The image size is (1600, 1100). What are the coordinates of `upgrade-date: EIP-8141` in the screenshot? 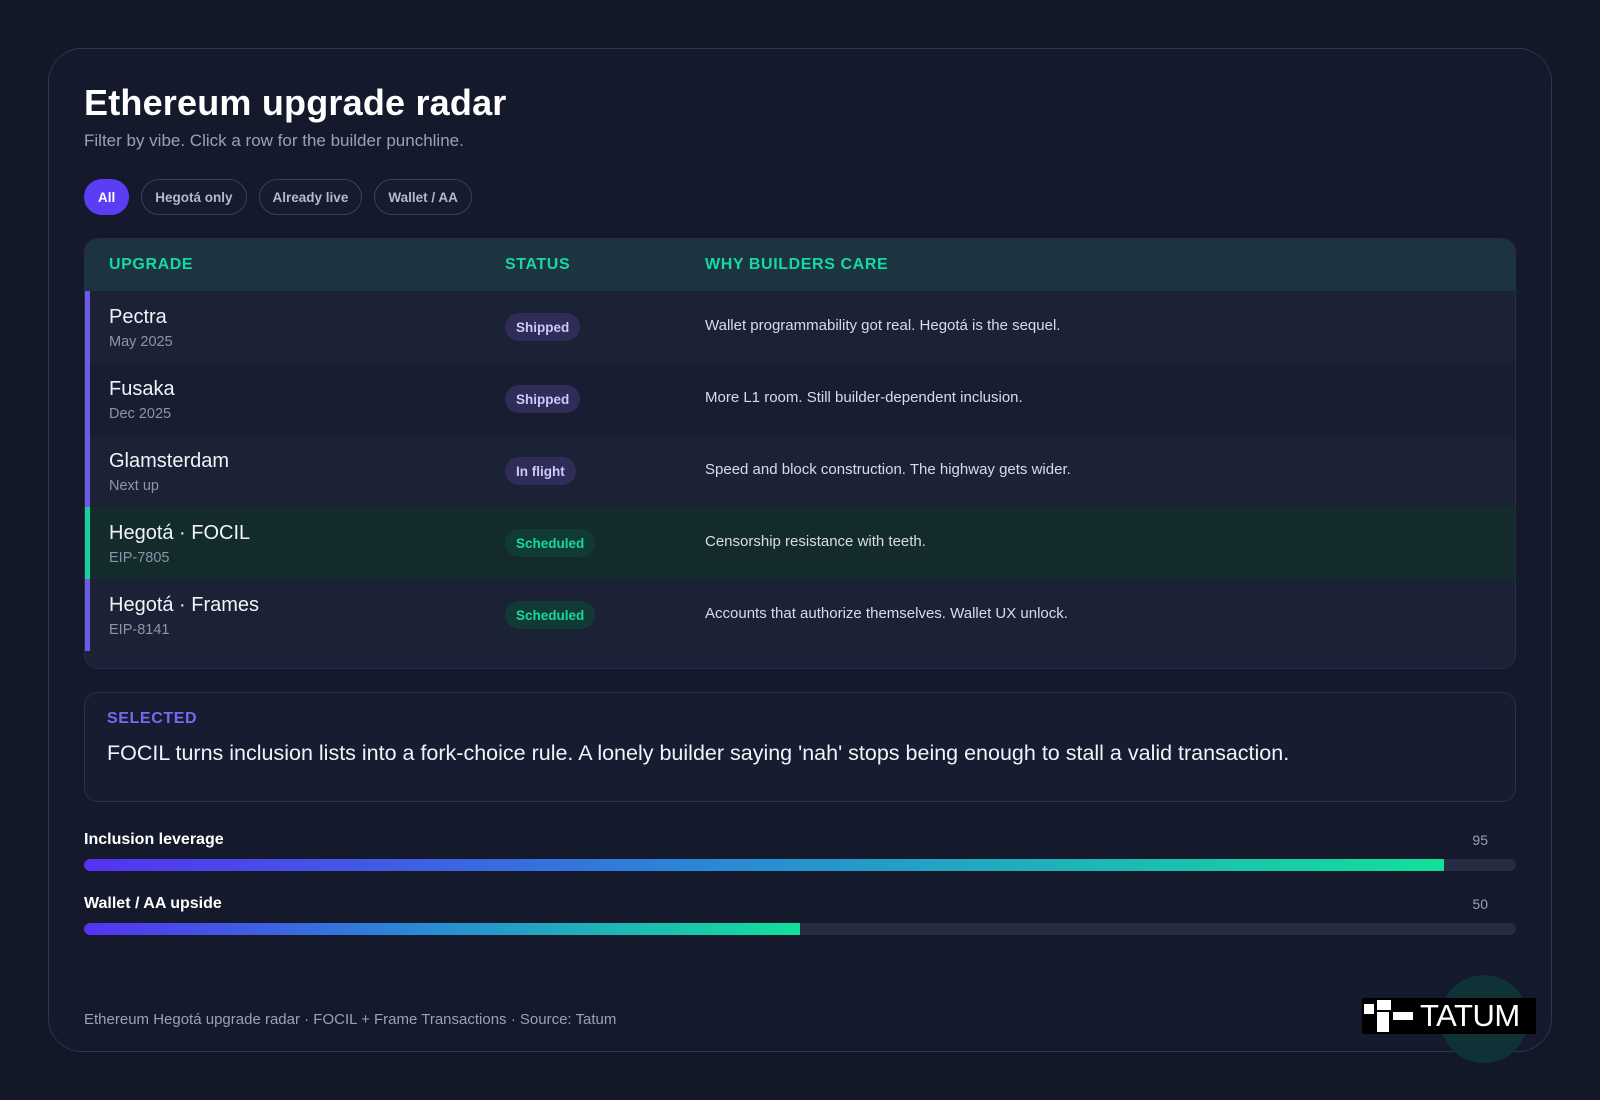 It's located at (139, 630).